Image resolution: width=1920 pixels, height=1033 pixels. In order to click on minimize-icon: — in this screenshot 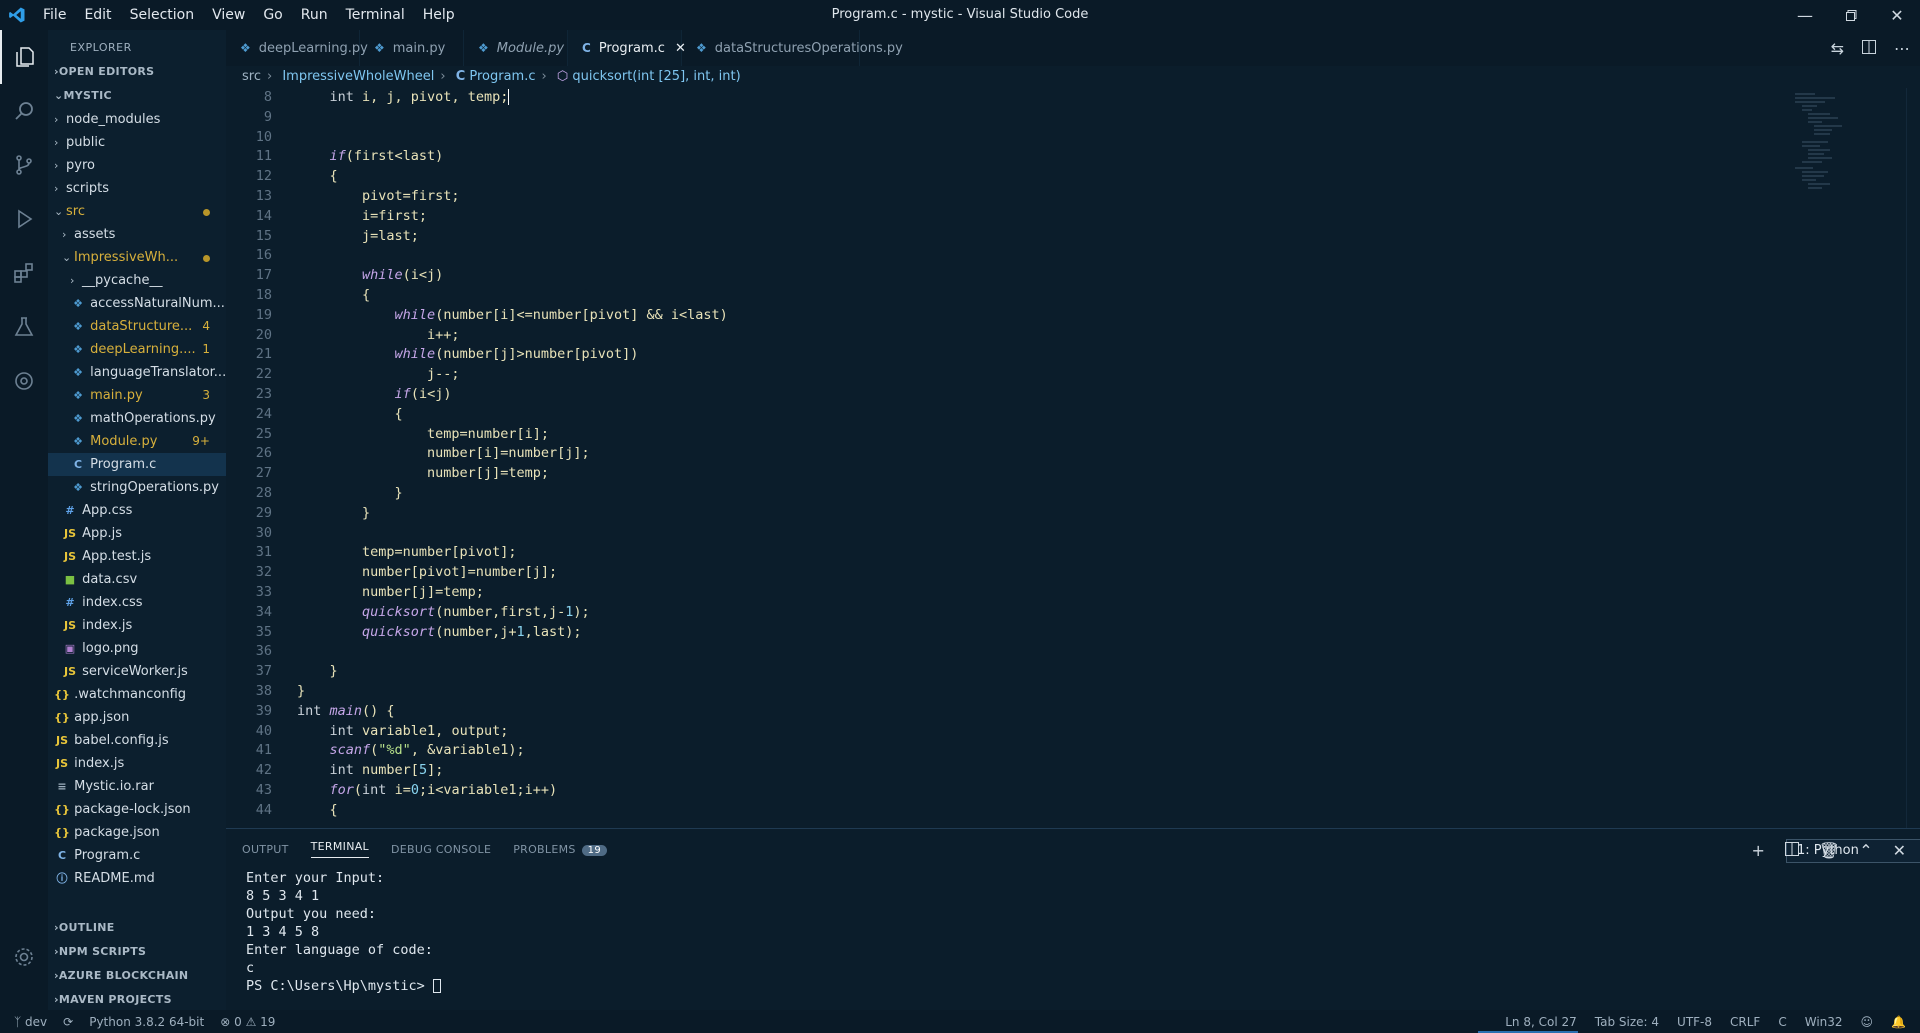, I will do `click(1805, 15)`.